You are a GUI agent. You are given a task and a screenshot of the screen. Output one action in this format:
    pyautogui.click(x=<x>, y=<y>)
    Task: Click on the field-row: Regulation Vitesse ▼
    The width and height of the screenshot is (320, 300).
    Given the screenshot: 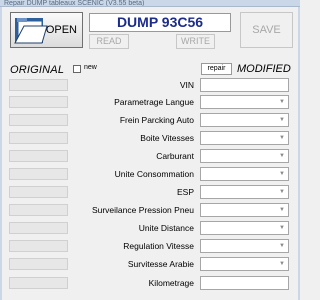 What is the action you would take?
    pyautogui.click(x=150, y=246)
    